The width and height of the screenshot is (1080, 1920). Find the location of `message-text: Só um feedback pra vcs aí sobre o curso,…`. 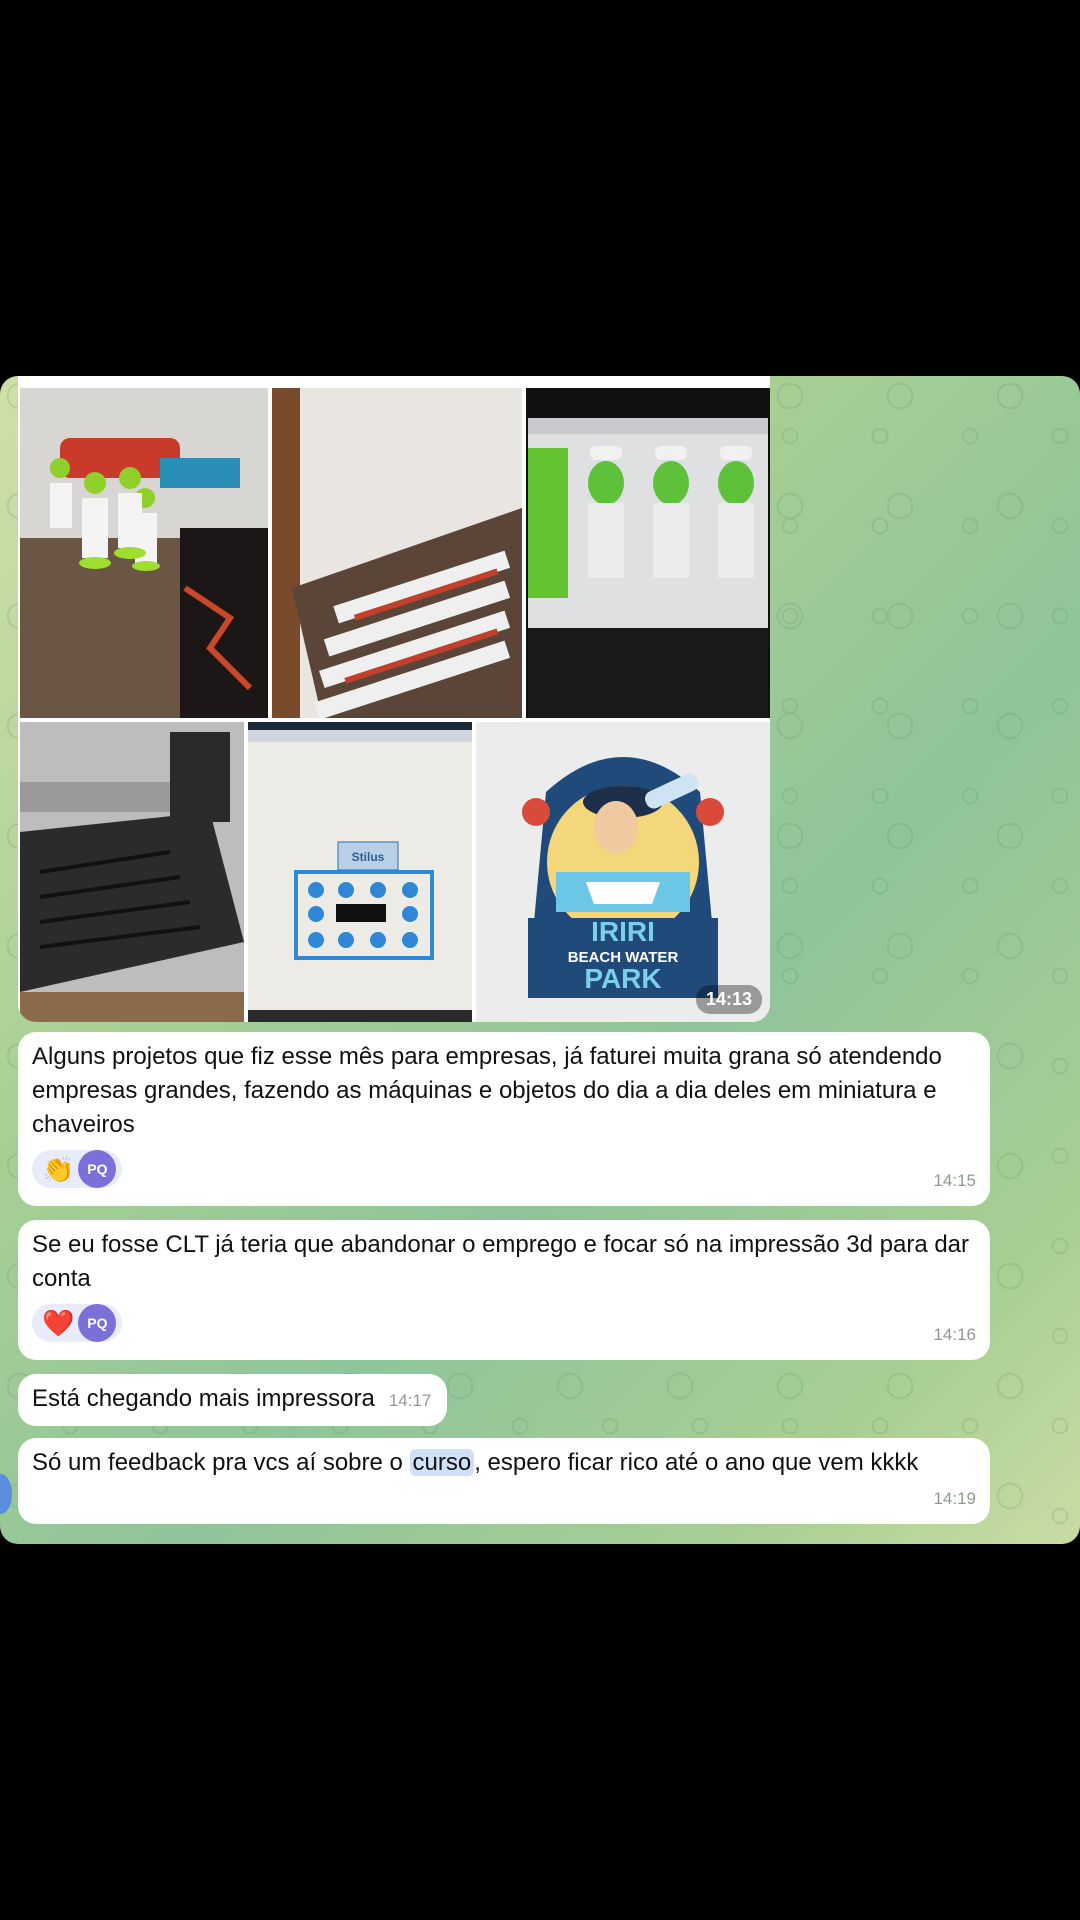

message-text: Só um feedback pra vcs aí sobre o curso,… is located at coordinates (504, 1463).